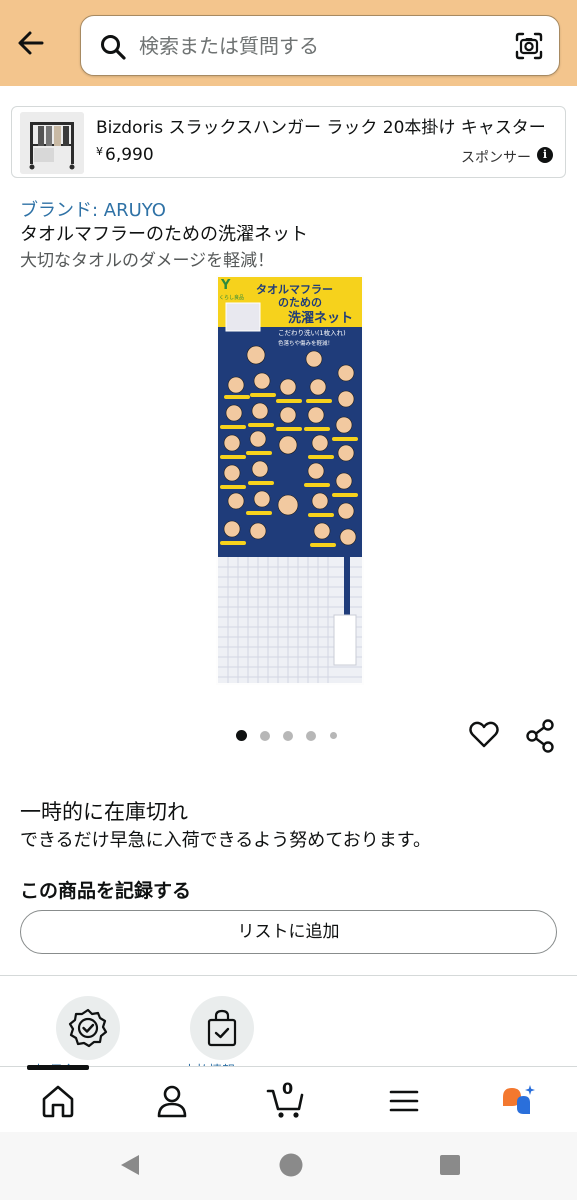  What do you see at coordinates (540, 736) in the screenshot?
I see `share-icon` at bounding box center [540, 736].